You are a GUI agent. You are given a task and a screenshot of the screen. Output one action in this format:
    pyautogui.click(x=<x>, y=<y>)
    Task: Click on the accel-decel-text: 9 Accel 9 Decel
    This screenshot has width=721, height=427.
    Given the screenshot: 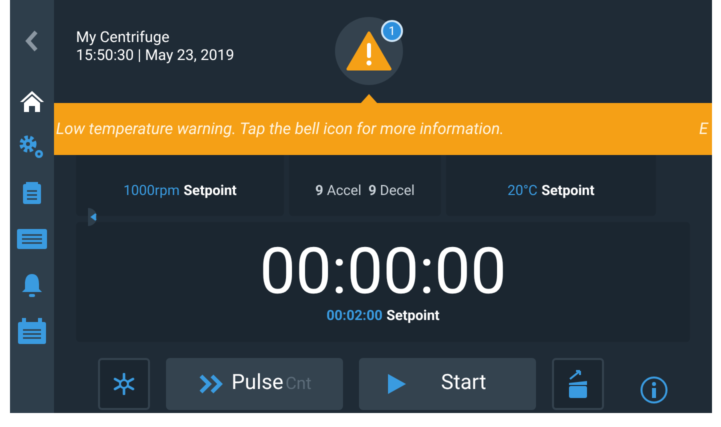 What is the action you would take?
    pyautogui.click(x=365, y=191)
    